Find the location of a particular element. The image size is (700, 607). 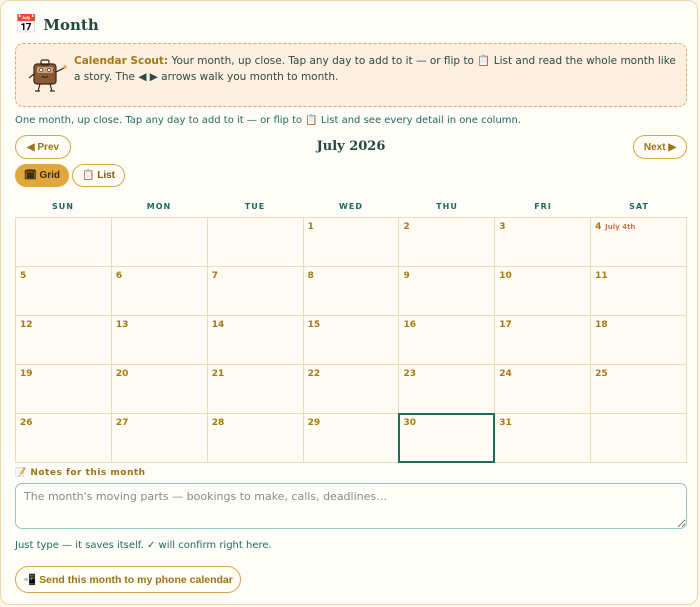

calendar-day-cell: 31 is located at coordinates (543, 438).